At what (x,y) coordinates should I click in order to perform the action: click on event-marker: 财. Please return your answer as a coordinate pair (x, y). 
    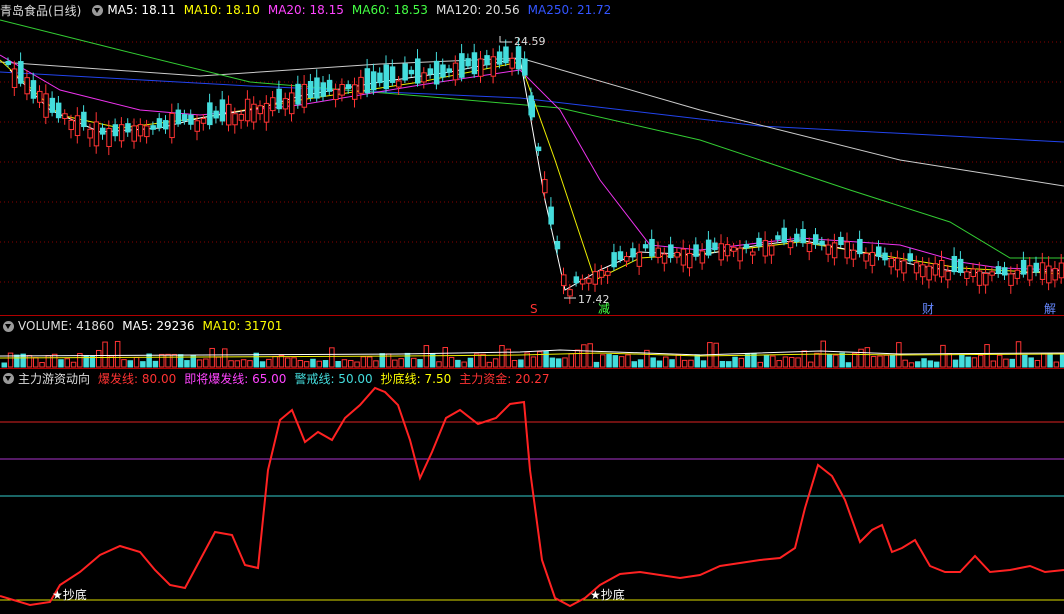
    Looking at the image, I should click on (928, 309).